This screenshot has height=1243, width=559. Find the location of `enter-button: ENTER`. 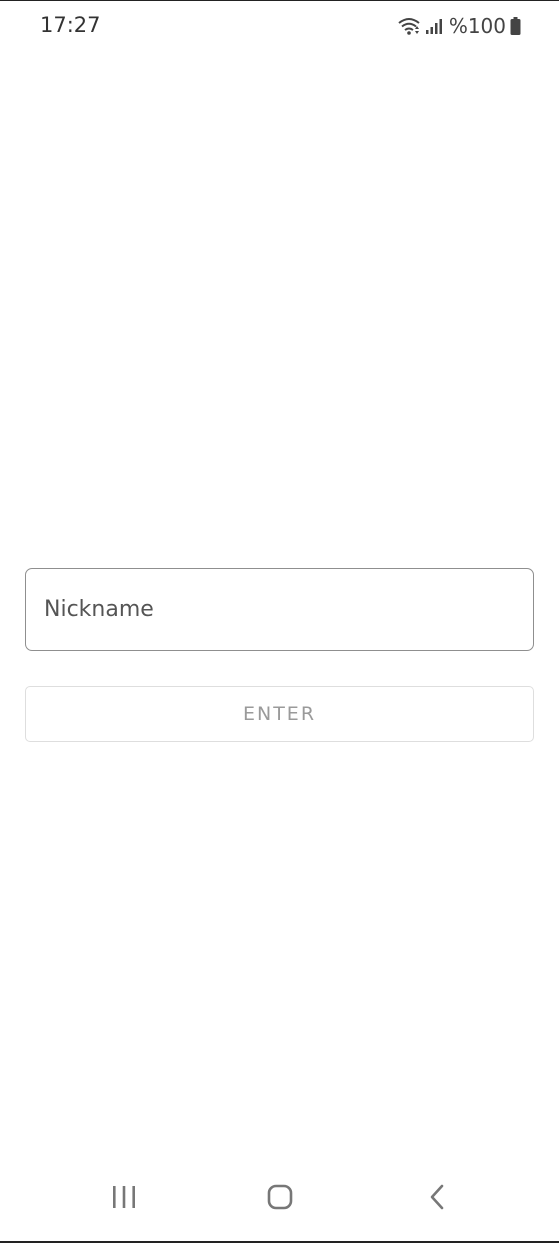

enter-button: ENTER is located at coordinates (279, 714).